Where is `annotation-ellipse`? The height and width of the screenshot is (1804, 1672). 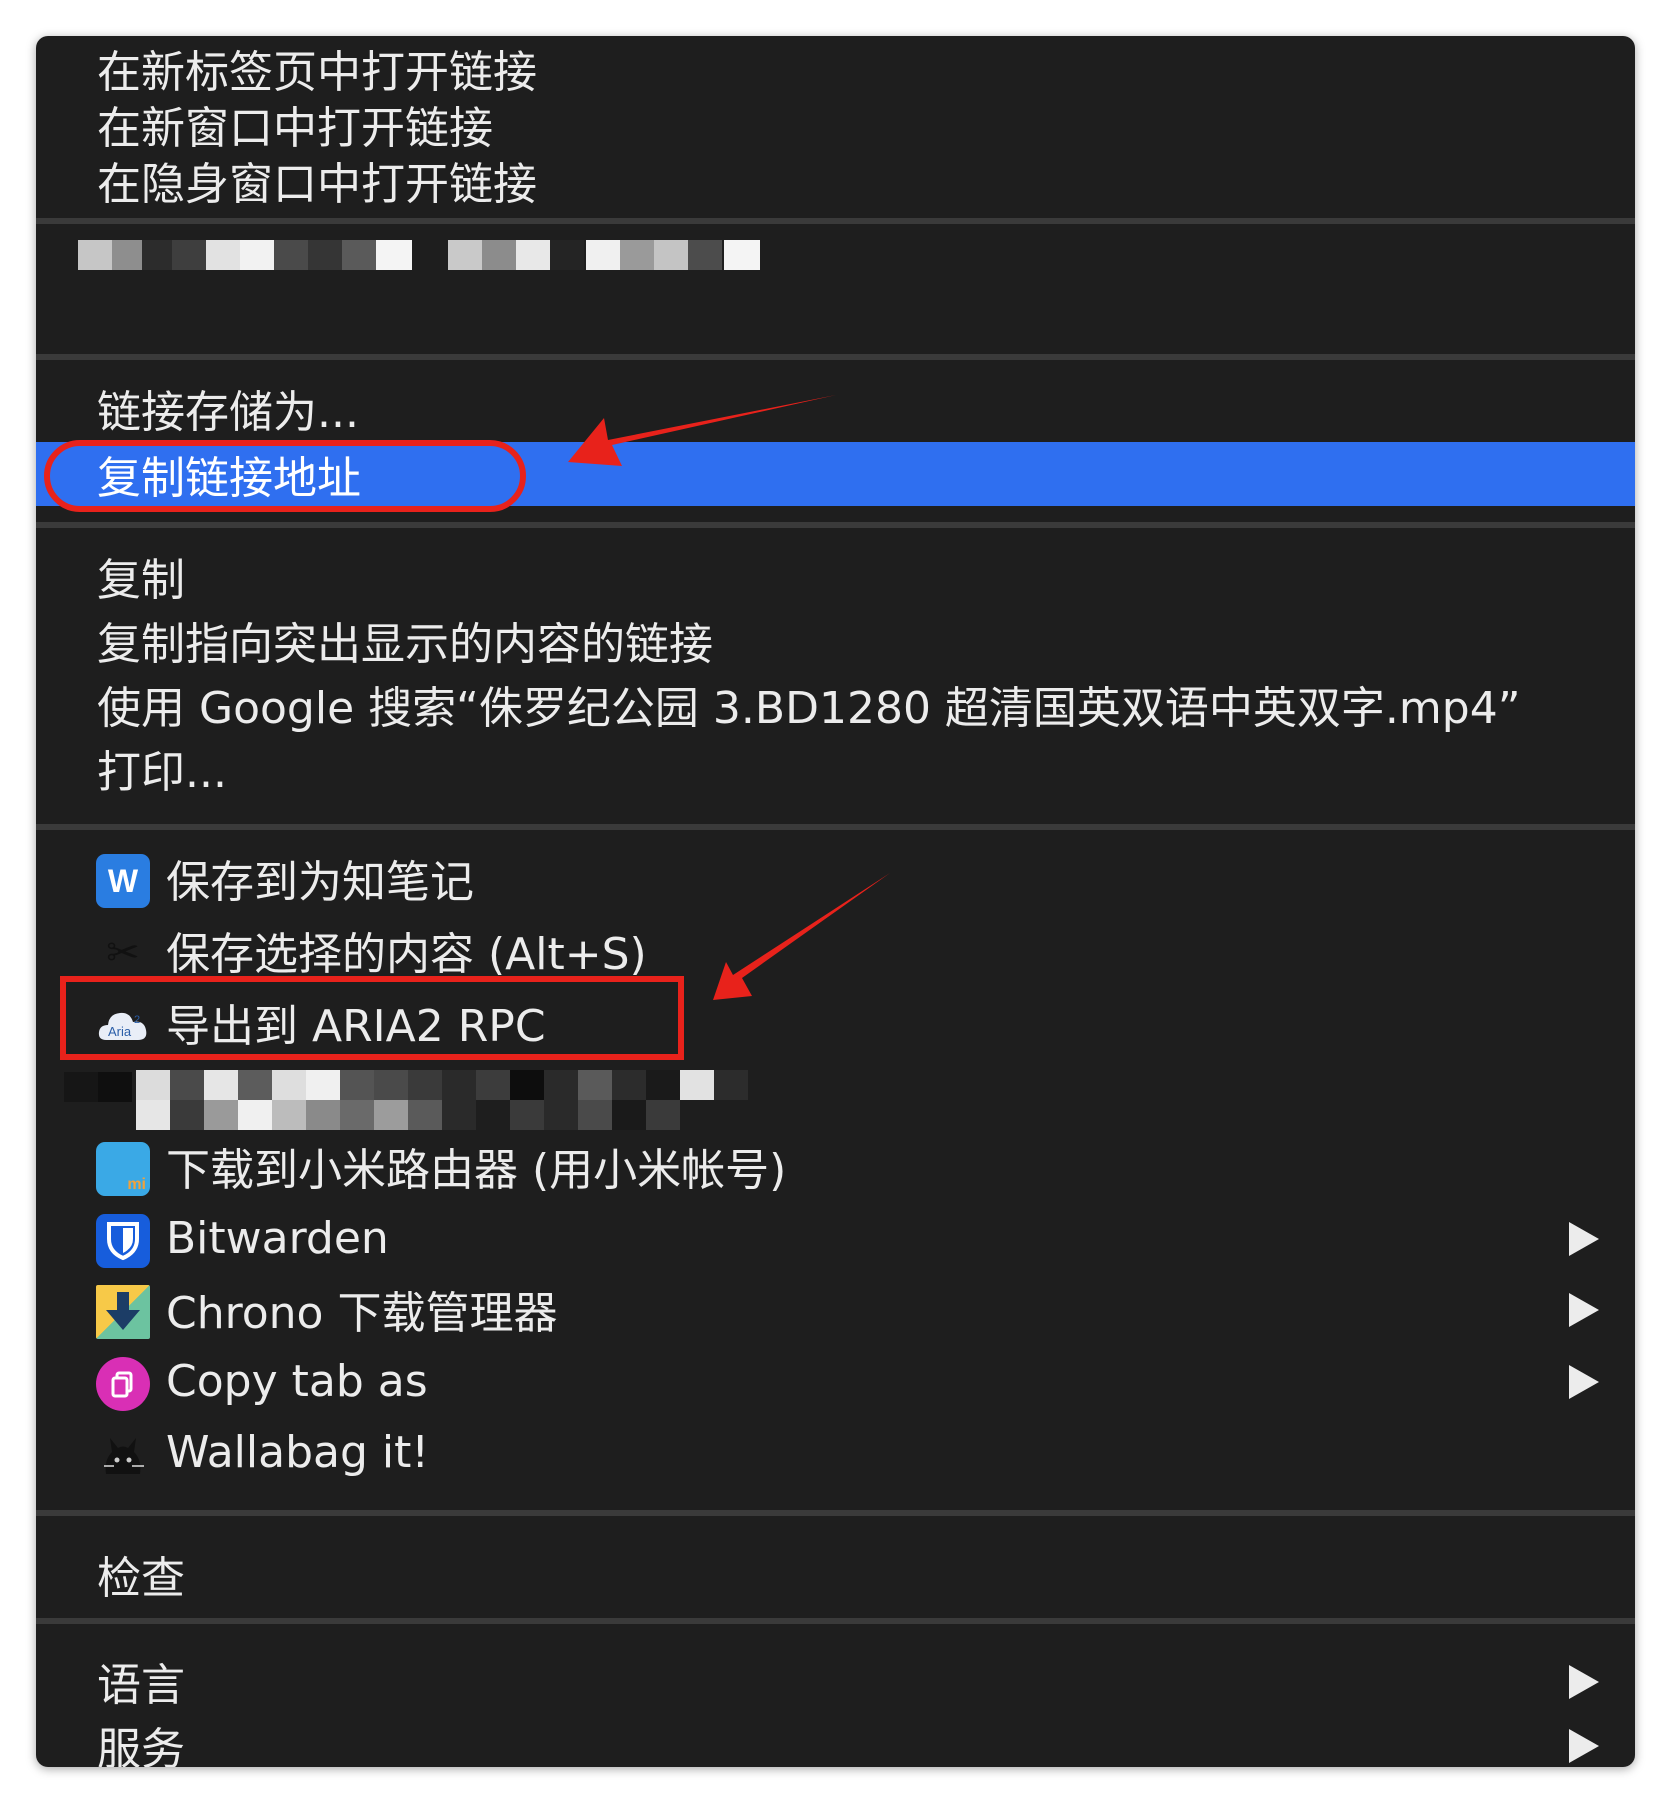
annotation-ellipse is located at coordinates (285, 476).